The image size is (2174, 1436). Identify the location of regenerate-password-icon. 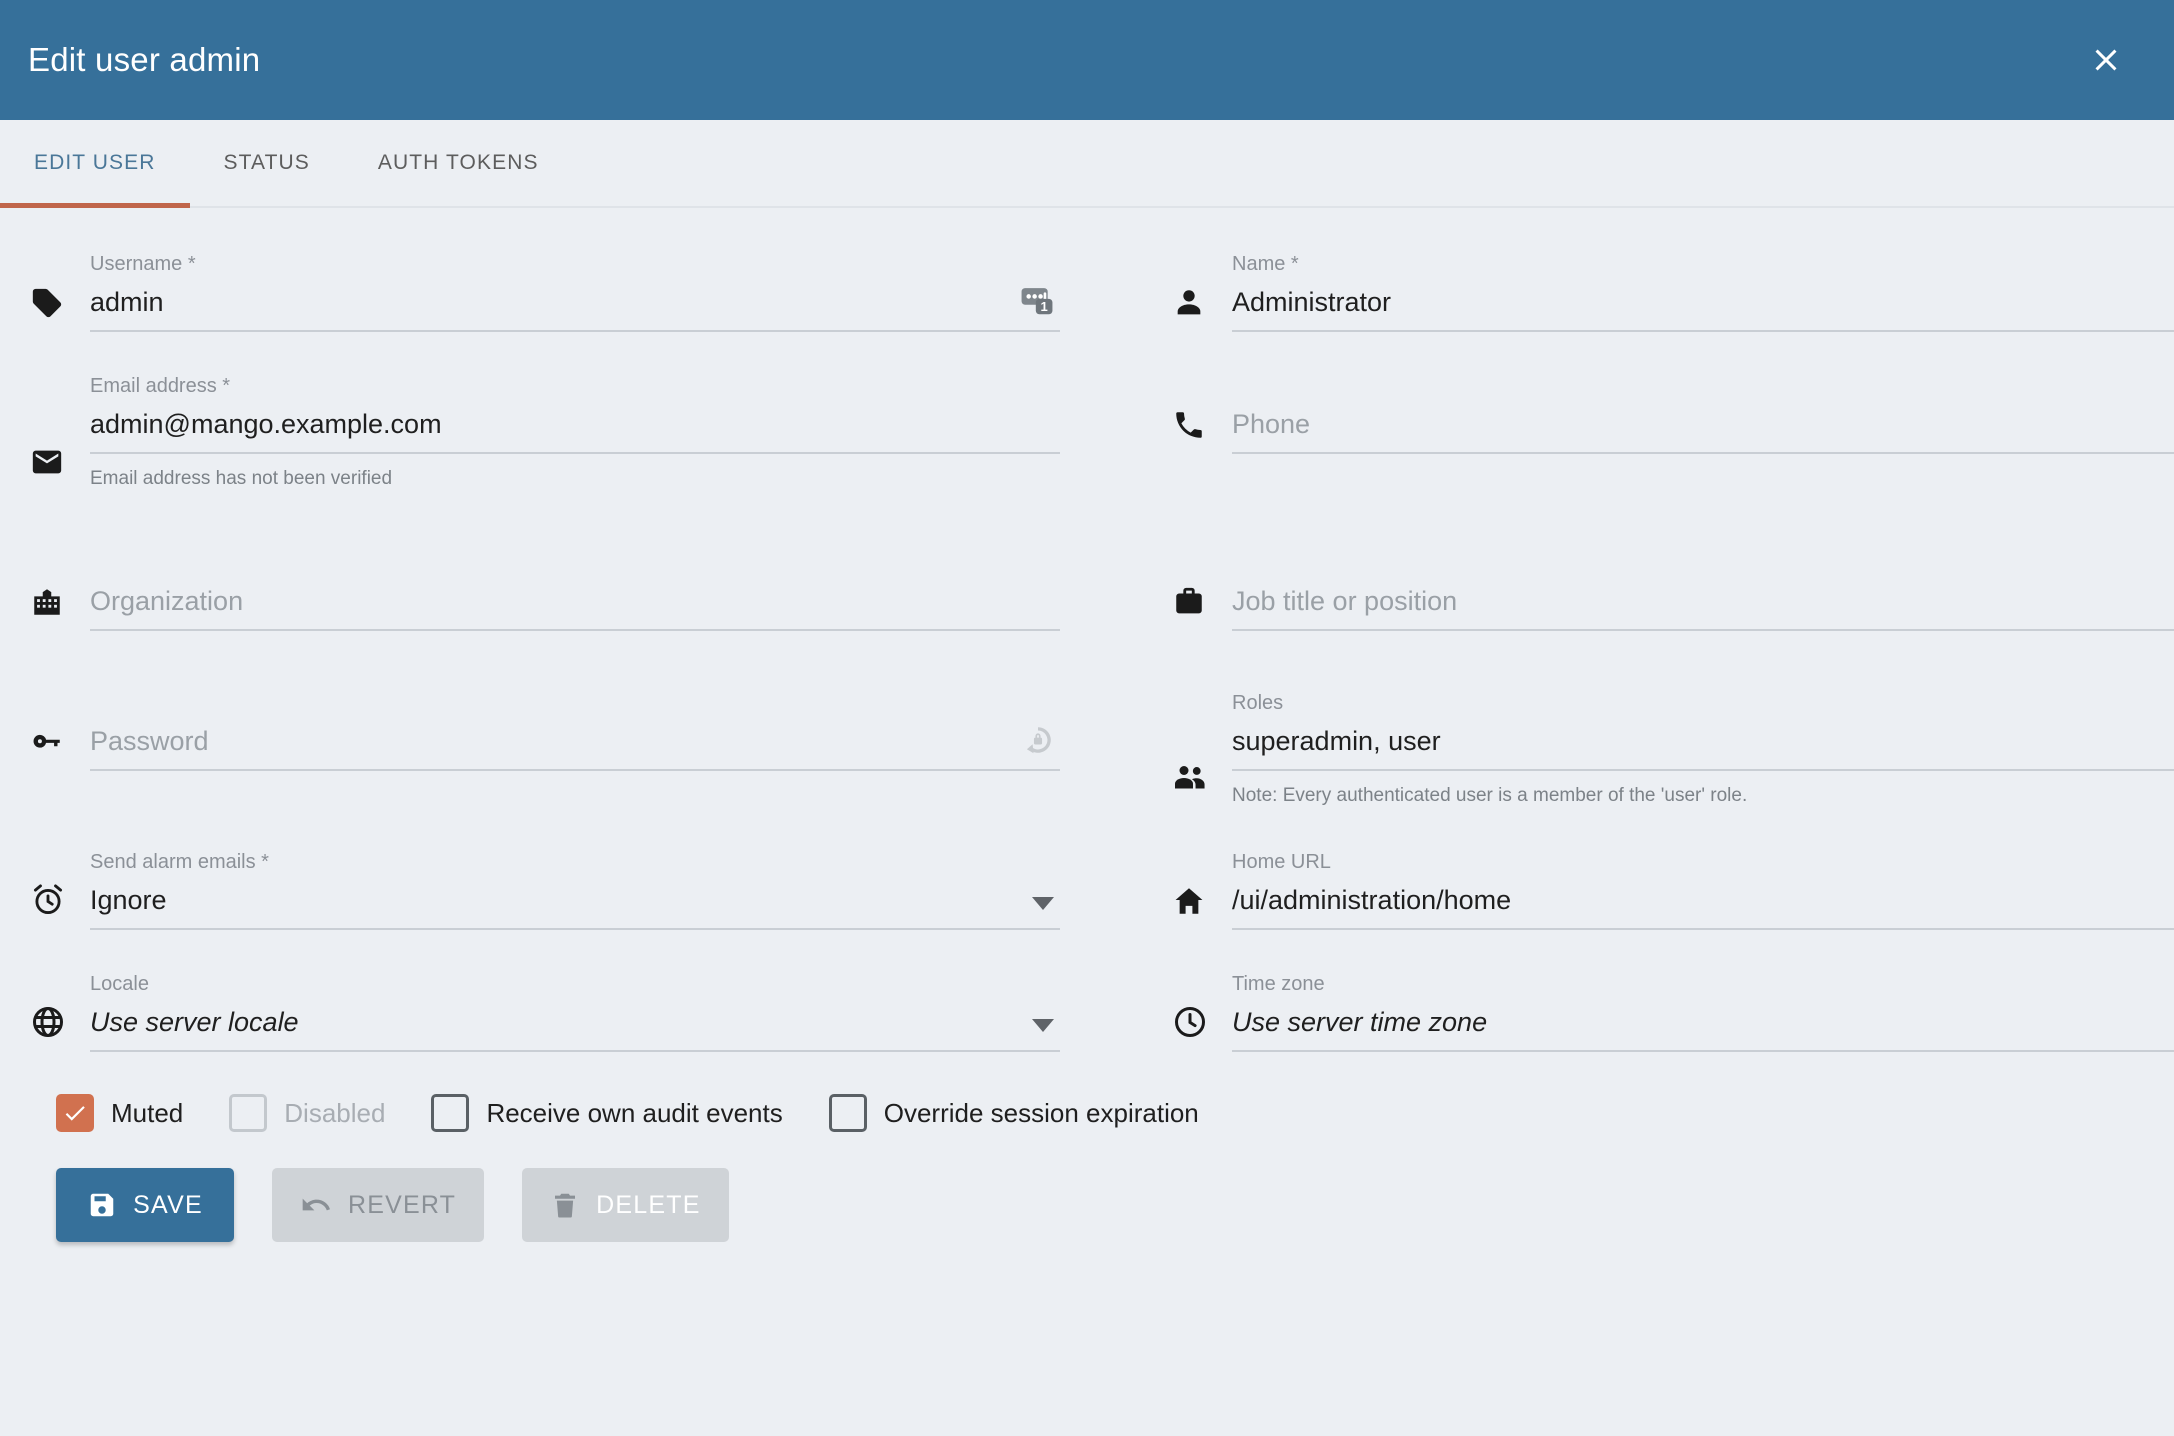
(1038, 740).